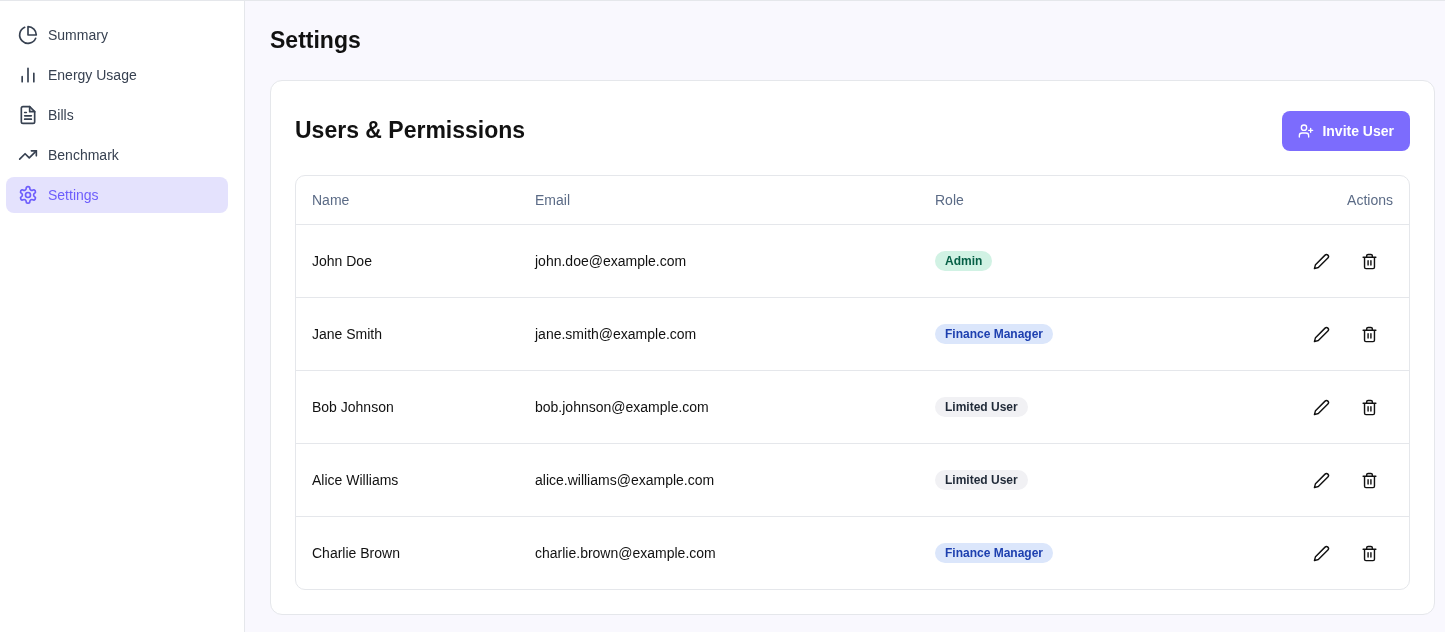 This screenshot has height=632, width=1445. What do you see at coordinates (616, 334) in the screenshot?
I see `table-cell-text: jane.smith@example.com` at bounding box center [616, 334].